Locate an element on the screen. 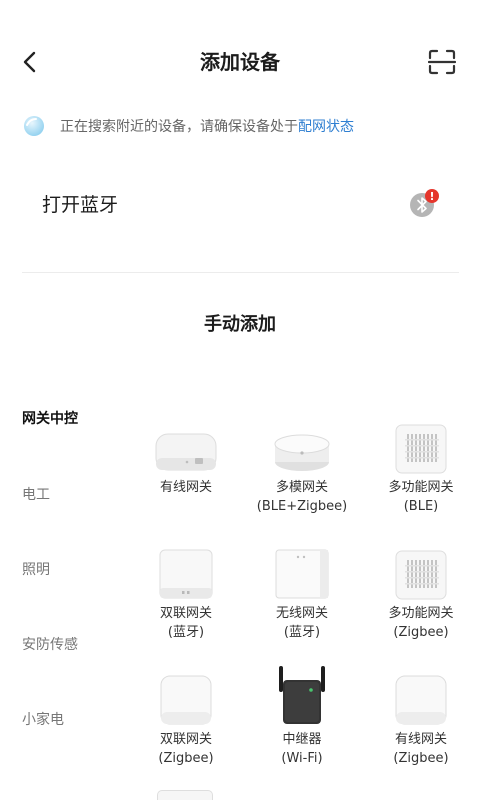  search-notice: 正在搜索附近的设备，请确保设备处于 配网状态 is located at coordinates (188, 126).